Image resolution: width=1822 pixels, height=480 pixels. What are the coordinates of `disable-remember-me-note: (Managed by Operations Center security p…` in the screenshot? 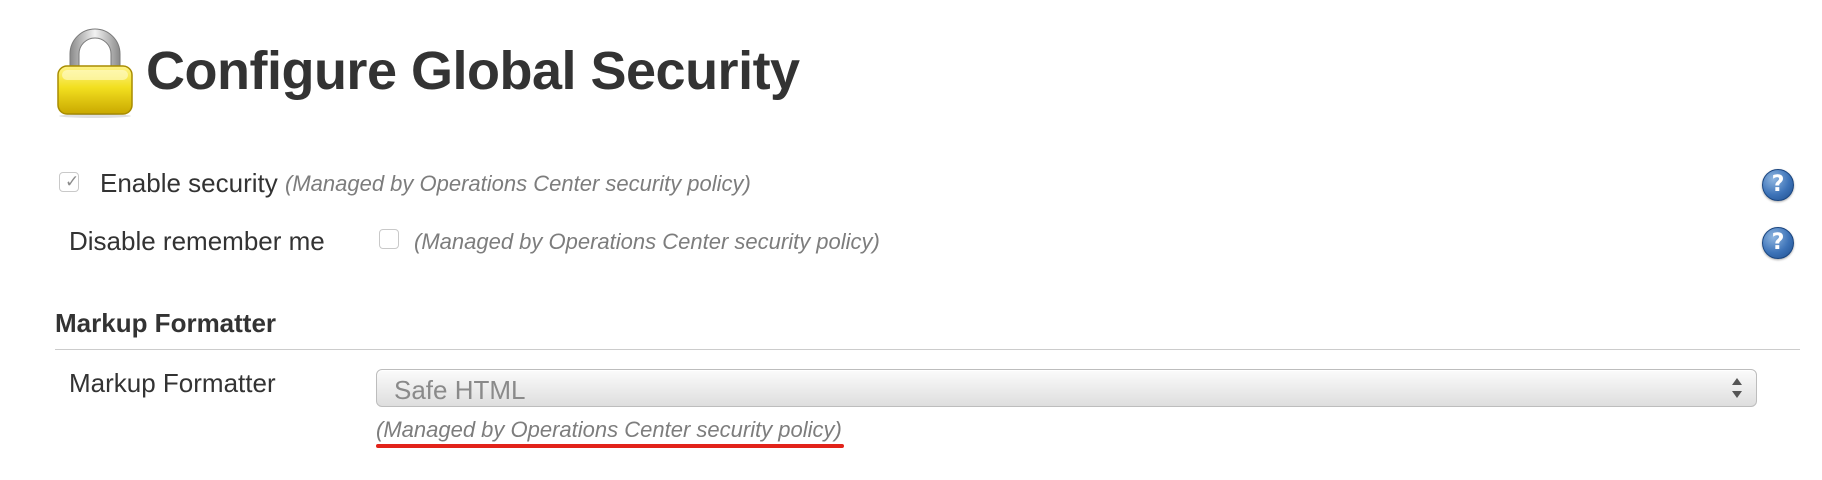 It's located at (647, 241).